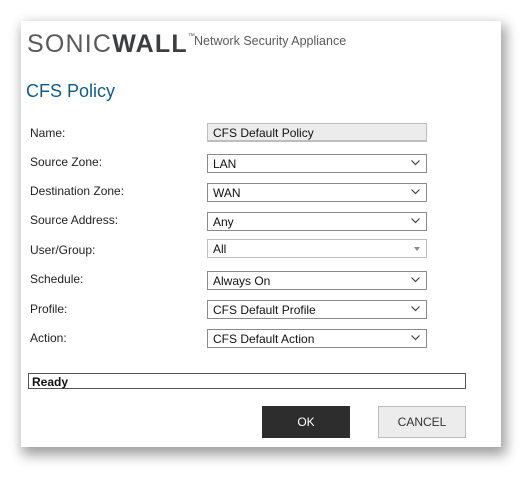 The width and height of the screenshot is (521, 489). I want to click on destination-zone-label: Destination Zone:, so click(77, 191).